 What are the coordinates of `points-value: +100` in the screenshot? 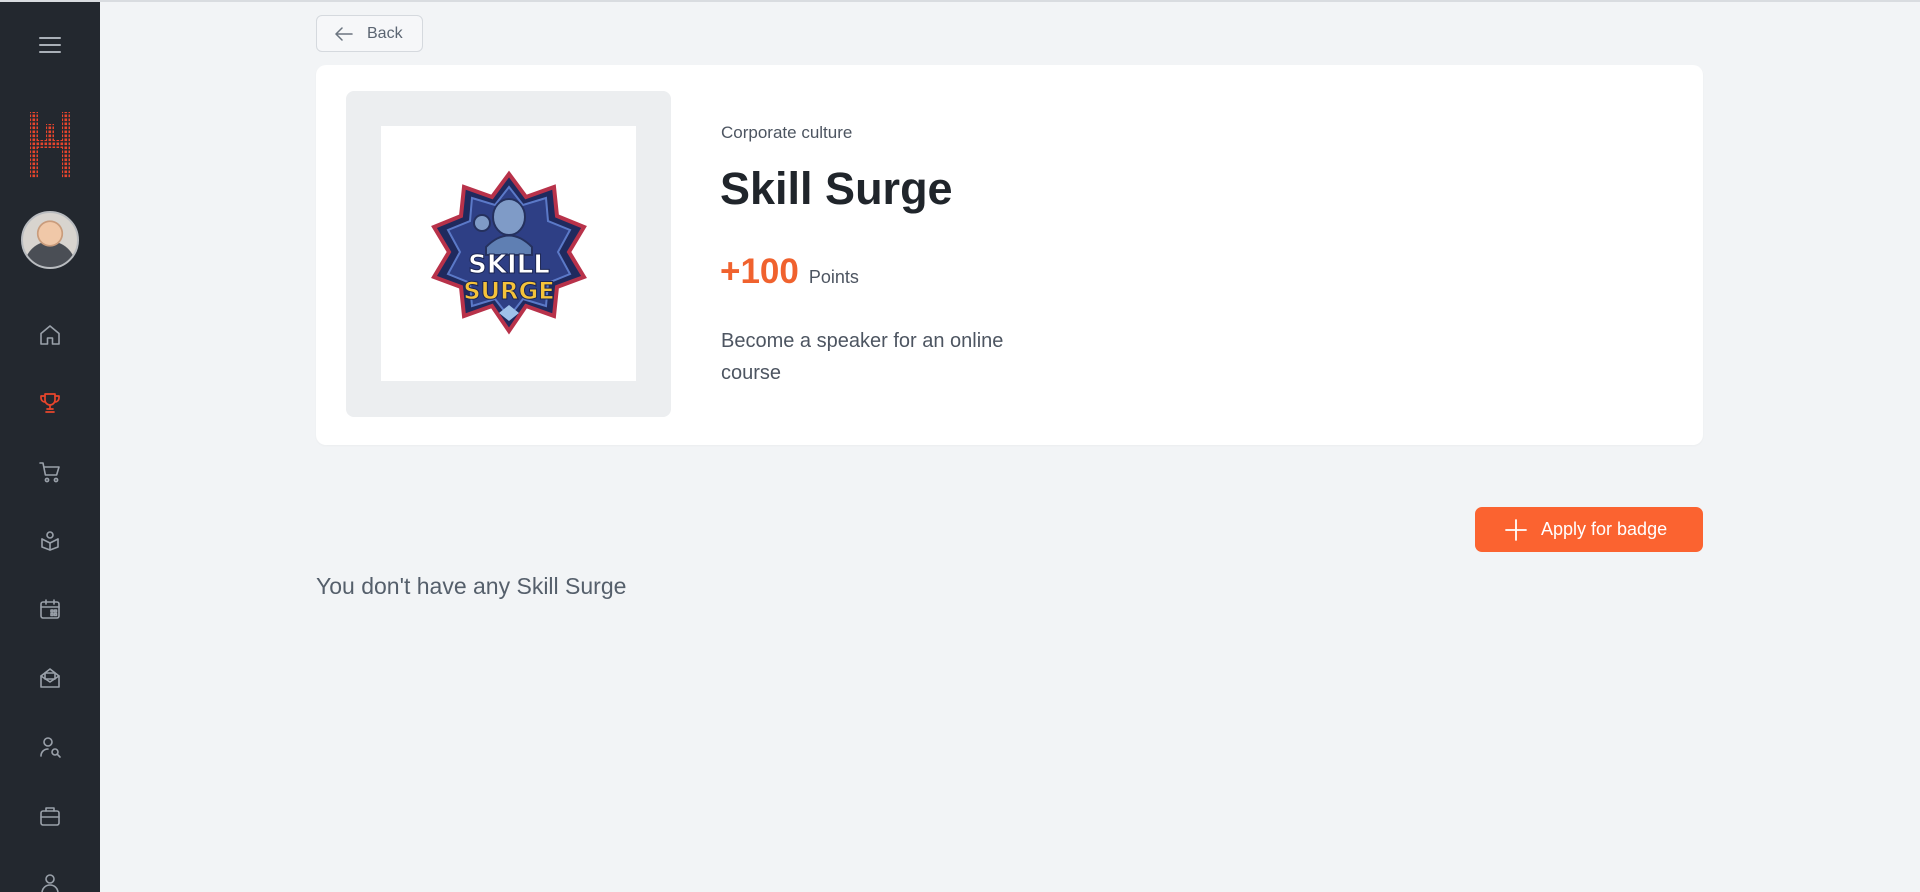 It's located at (759, 271).